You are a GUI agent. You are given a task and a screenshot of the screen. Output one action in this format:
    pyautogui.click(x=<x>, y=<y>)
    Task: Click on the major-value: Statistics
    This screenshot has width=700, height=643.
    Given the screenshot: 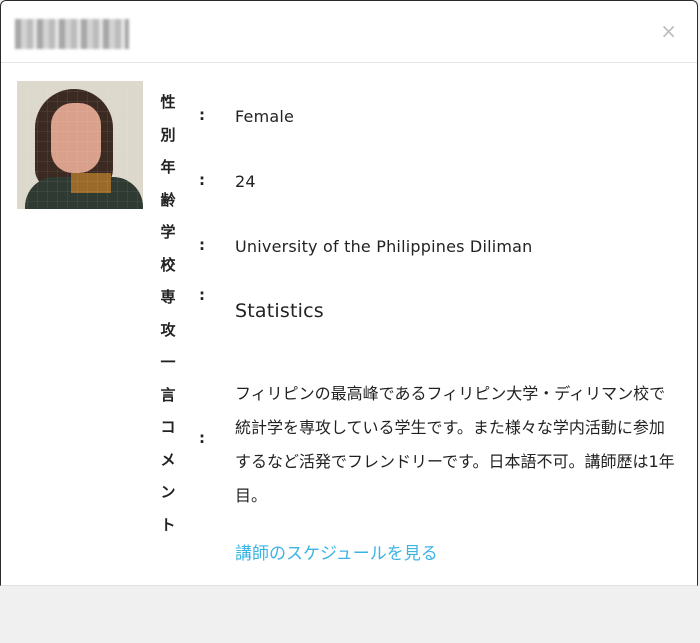 What is the action you would take?
    pyautogui.click(x=279, y=311)
    